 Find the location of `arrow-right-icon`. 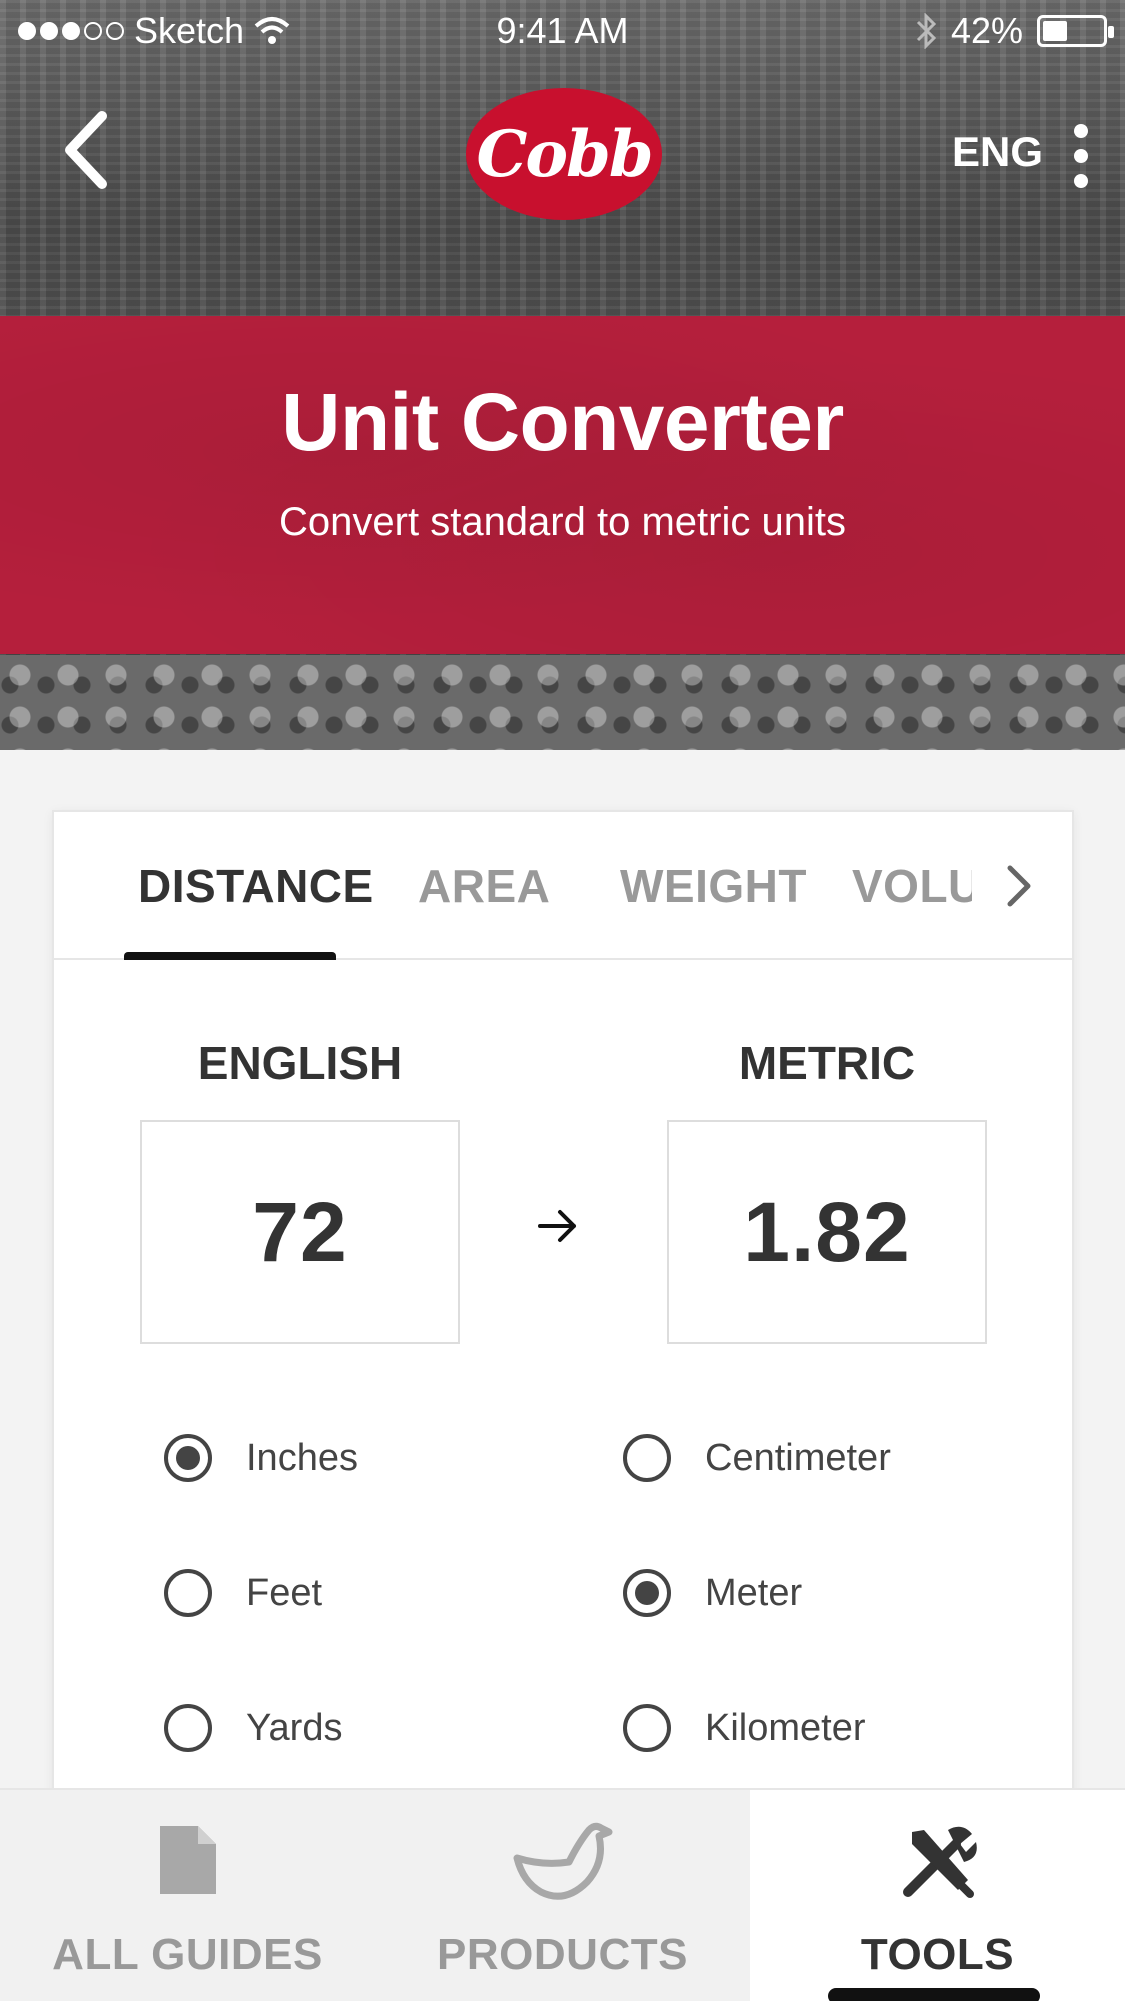

arrow-right-icon is located at coordinates (557, 1226).